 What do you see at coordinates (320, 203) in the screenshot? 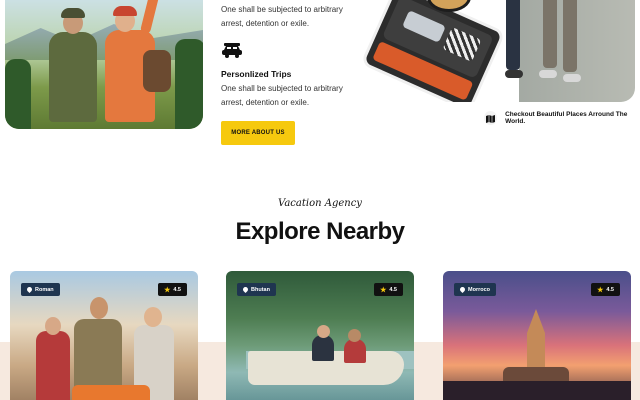
I see `section-subtitle: Vacation Agency` at bounding box center [320, 203].